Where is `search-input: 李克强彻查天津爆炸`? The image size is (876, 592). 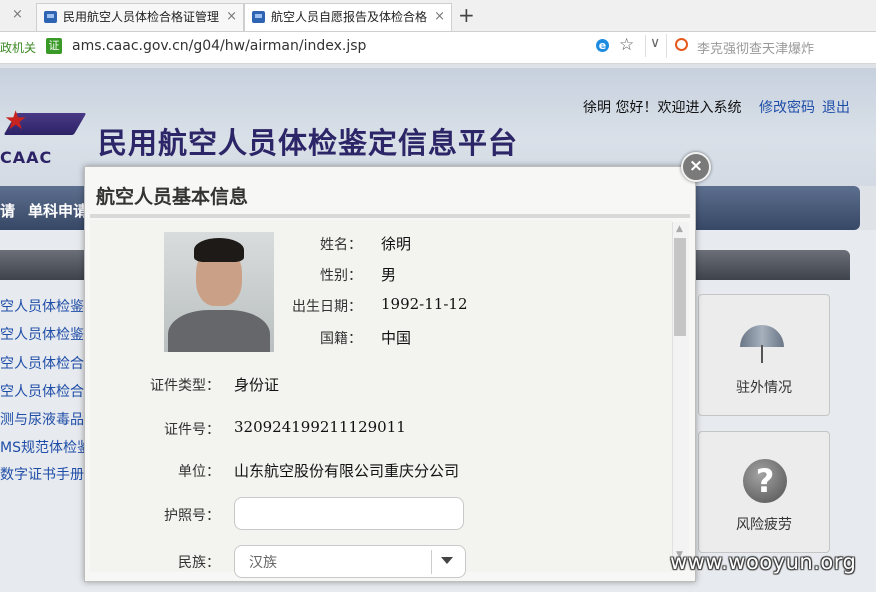
search-input: 李克强彻查天津爆炸 is located at coordinates (755, 47).